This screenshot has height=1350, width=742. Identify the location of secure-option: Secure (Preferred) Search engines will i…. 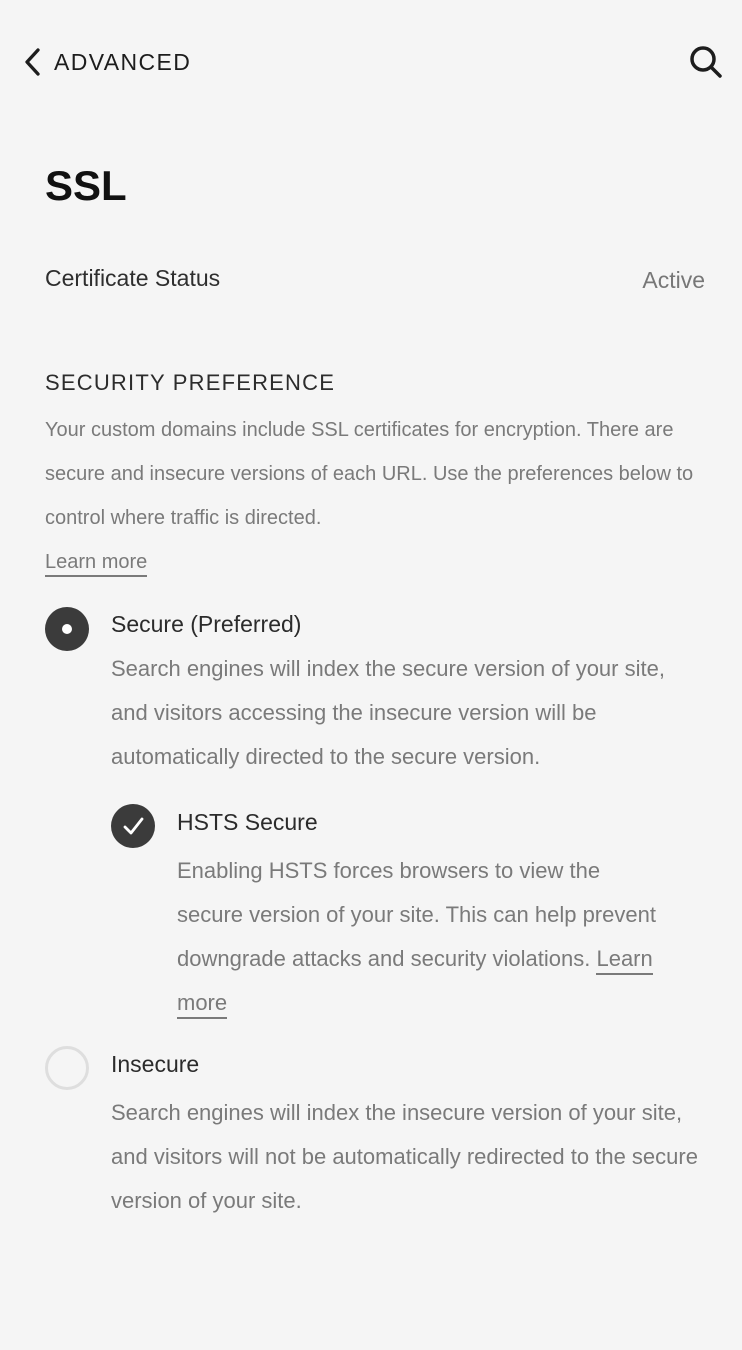
(375, 692).